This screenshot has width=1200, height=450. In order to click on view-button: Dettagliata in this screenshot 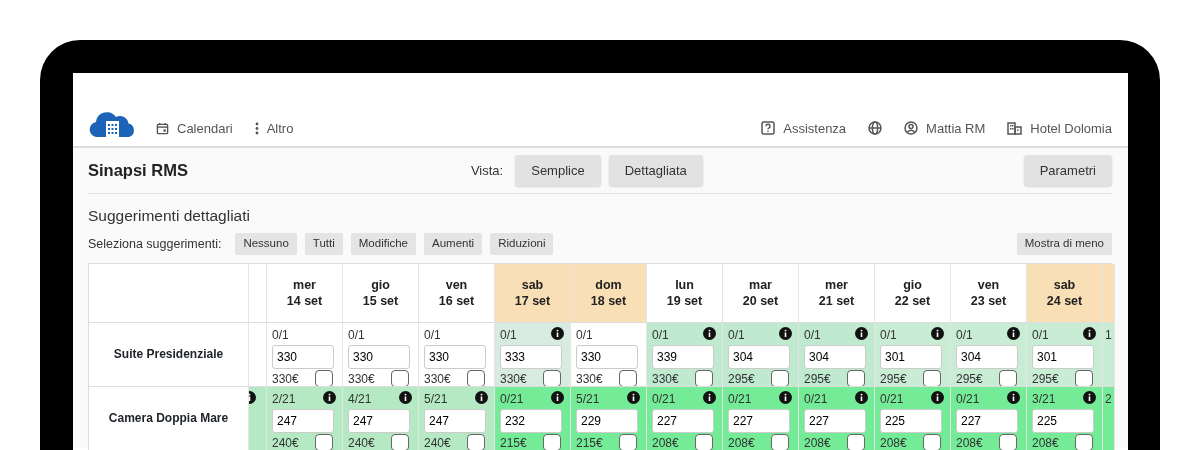, I will do `click(655, 170)`.